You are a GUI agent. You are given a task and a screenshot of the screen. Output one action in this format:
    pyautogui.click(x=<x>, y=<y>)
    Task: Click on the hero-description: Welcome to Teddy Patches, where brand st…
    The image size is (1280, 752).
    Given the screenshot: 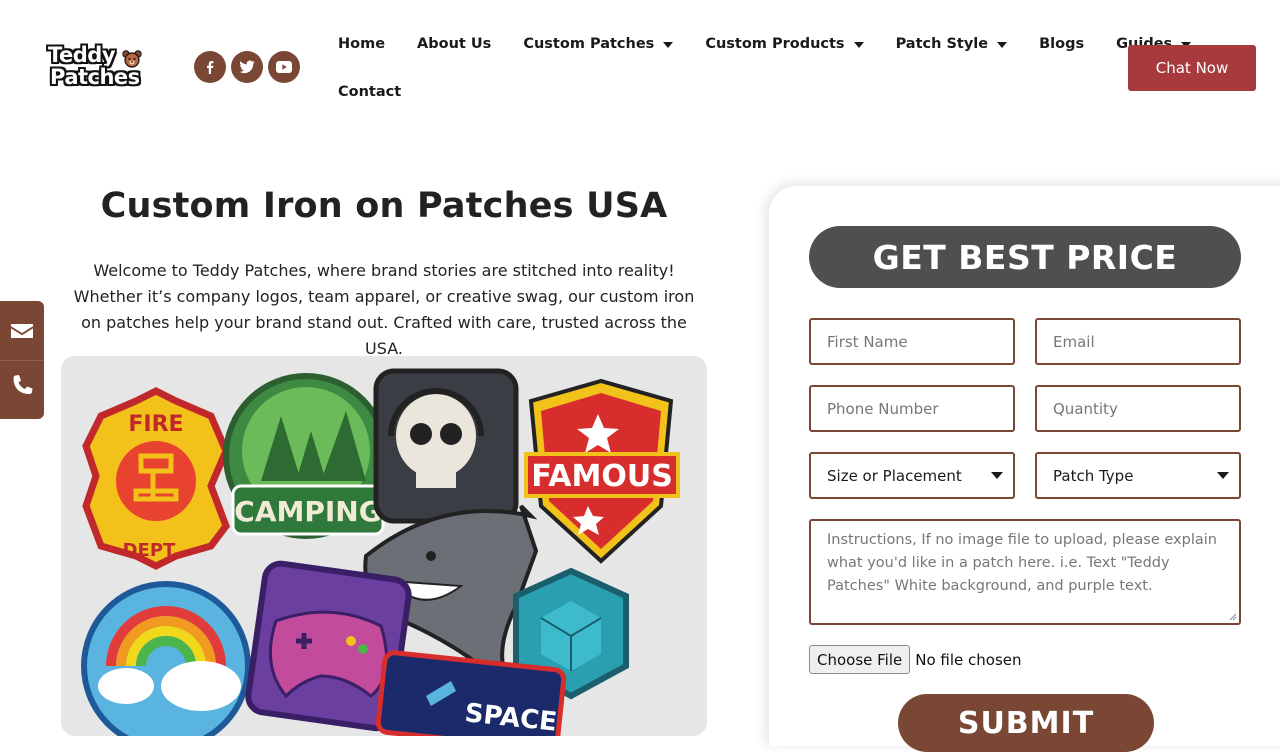 What is the action you would take?
    pyautogui.click(x=384, y=309)
    